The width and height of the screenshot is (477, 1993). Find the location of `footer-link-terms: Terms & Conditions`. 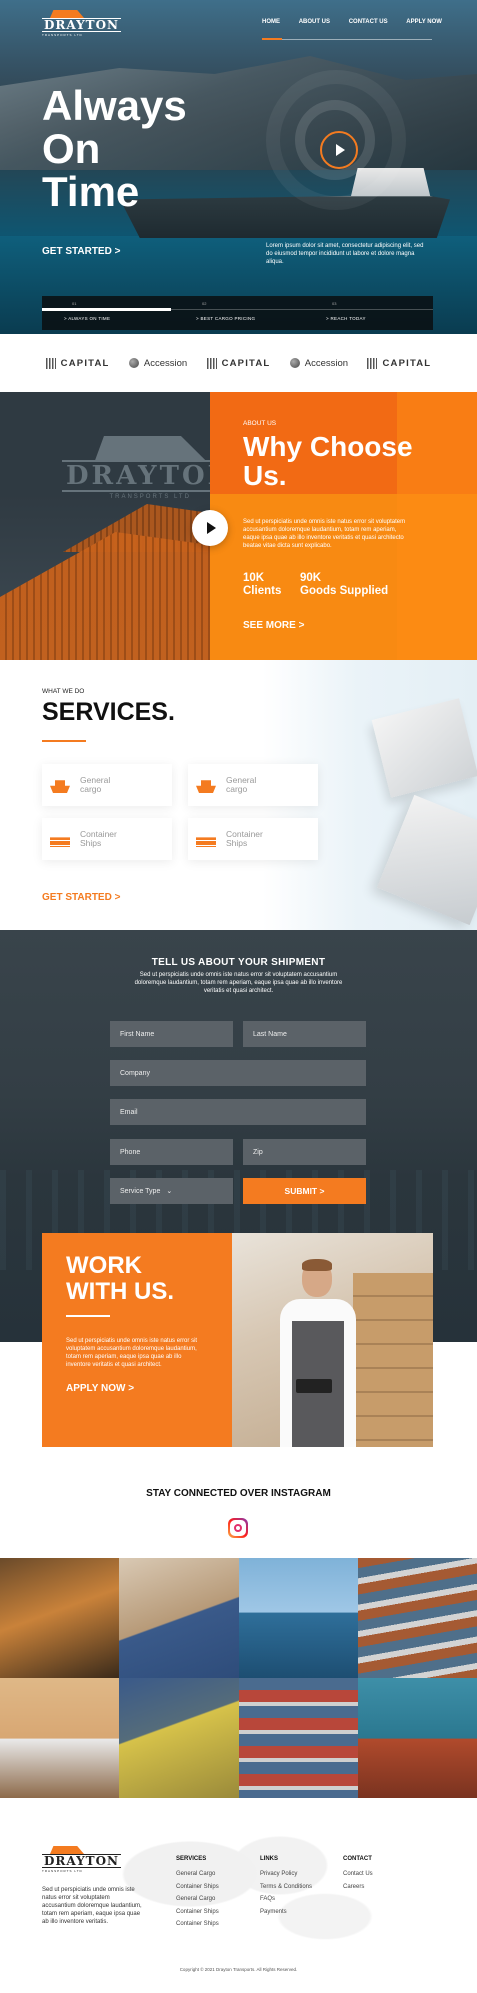

footer-link-terms: Terms & Conditions is located at coordinates (286, 1887).